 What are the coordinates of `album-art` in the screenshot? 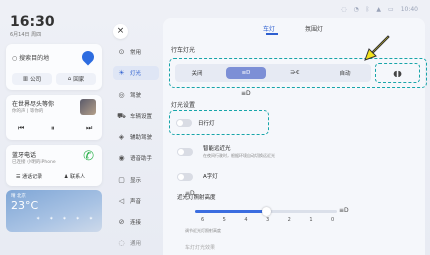 It's located at (88, 107).